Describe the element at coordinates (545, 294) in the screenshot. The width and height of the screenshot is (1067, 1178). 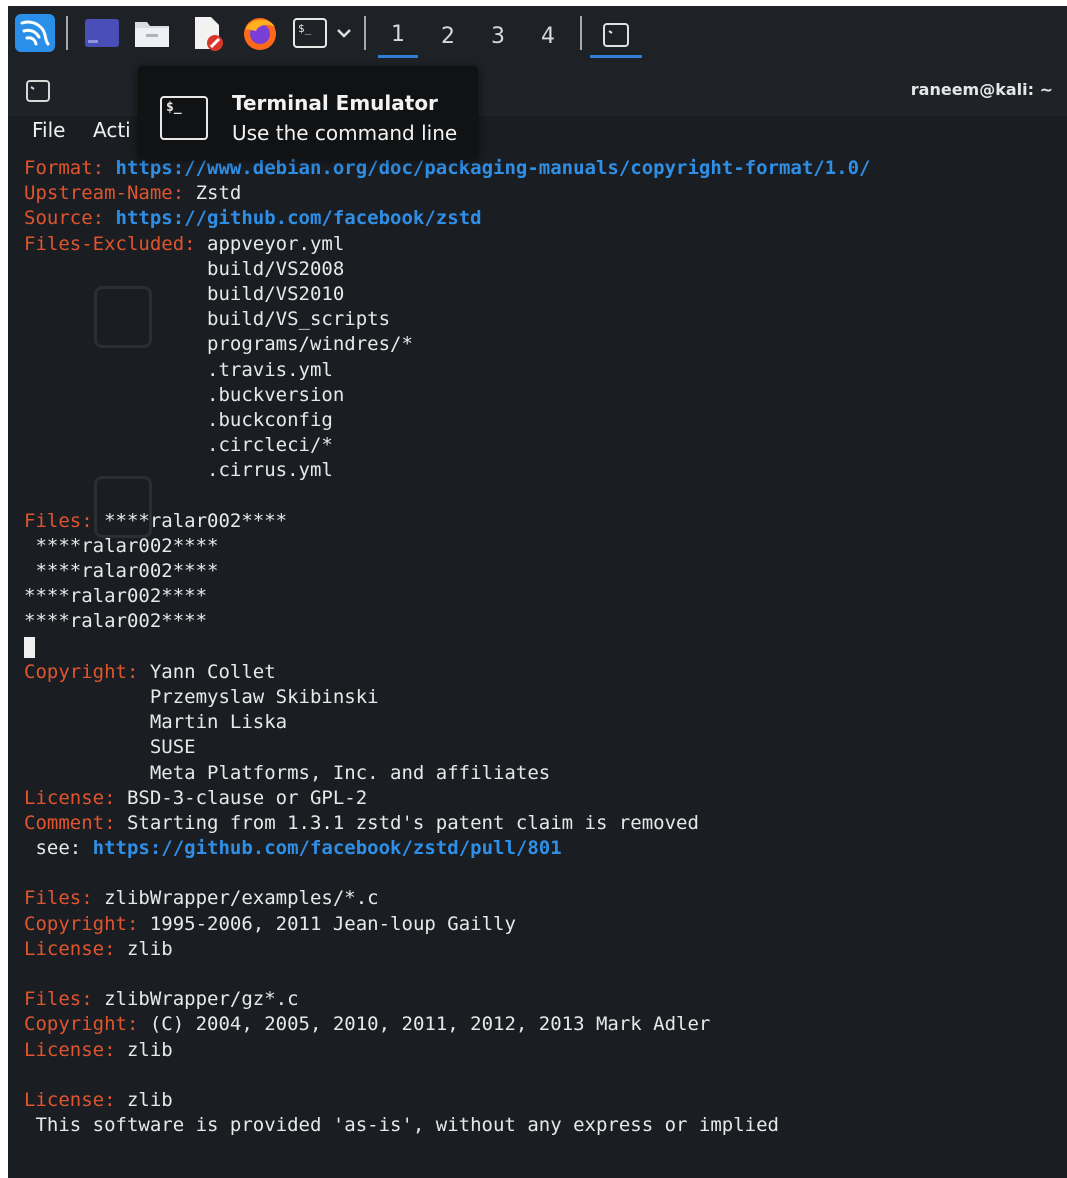
I see `terminal-line: build/VS2010` at that location.